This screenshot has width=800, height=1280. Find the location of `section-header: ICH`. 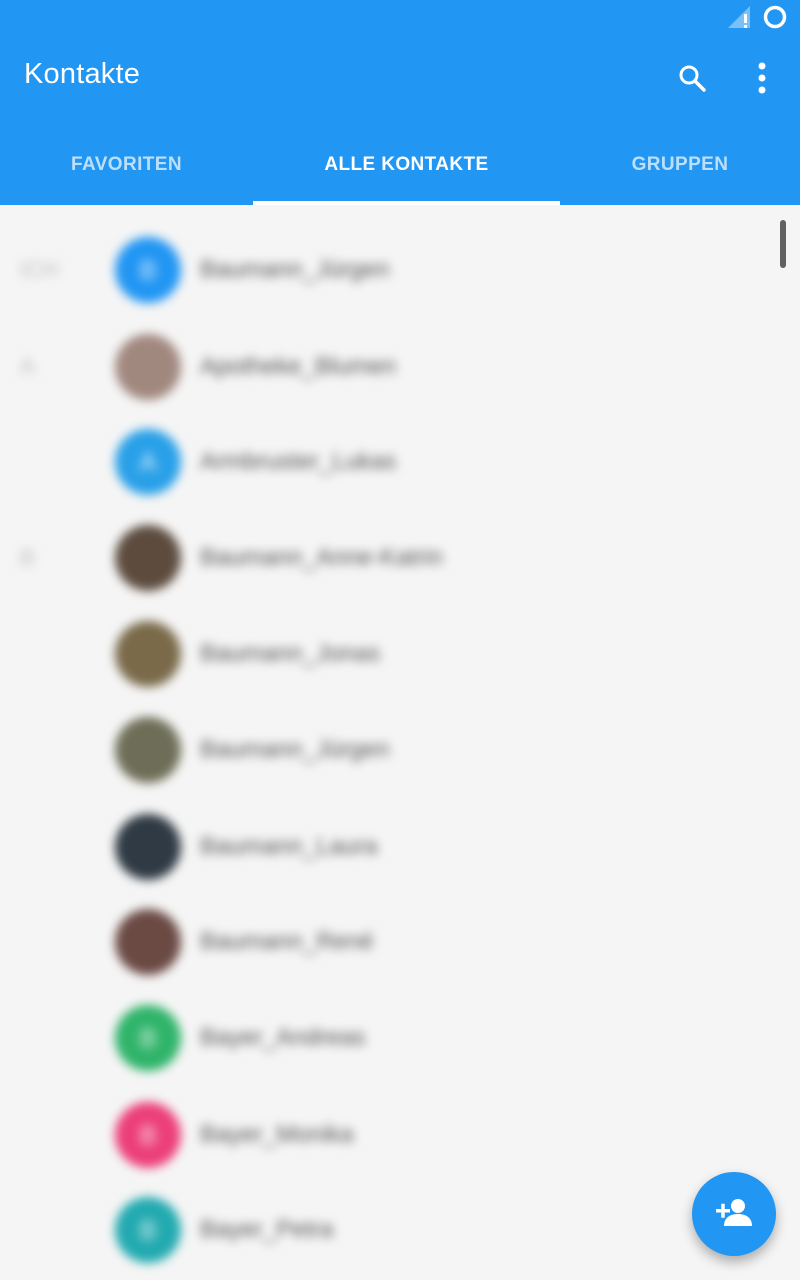

section-header: ICH is located at coordinates (39, 269).